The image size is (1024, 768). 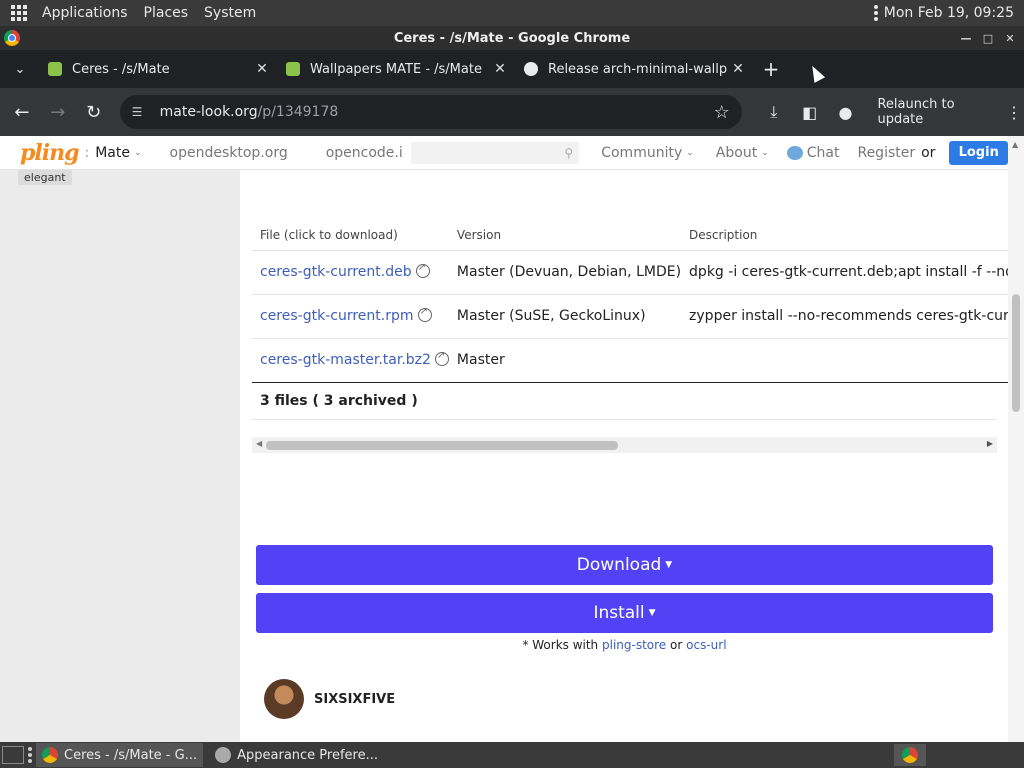 What do you see at coordinates (771, 69) in the screenshot?
I see `new-tab-button: +` at bounding box center [771, 69].